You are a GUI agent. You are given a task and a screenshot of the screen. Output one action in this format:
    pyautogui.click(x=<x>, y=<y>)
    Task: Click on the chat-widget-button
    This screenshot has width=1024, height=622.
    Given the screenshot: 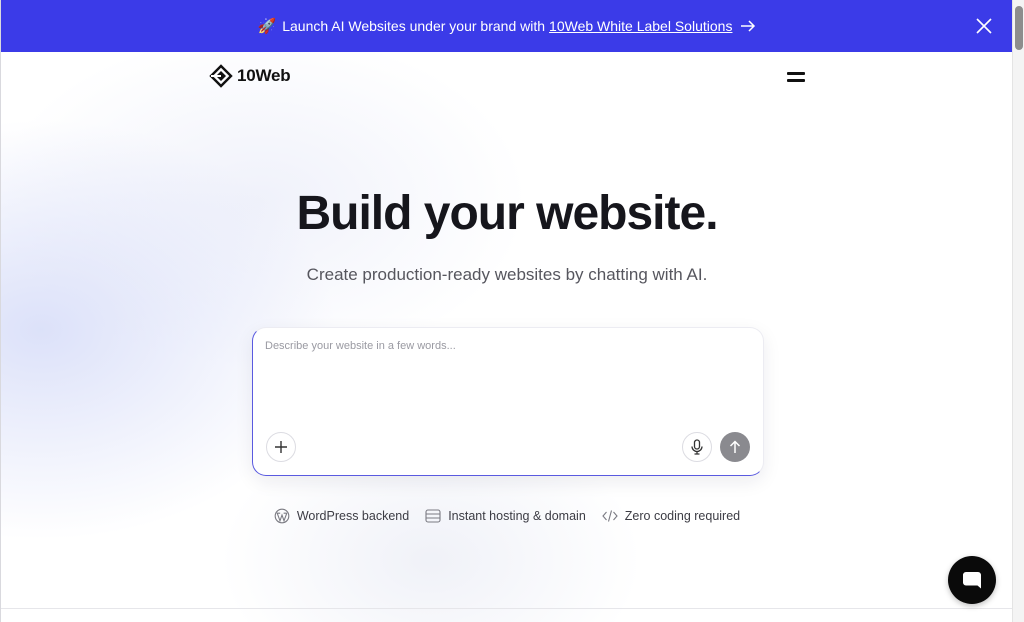 What is the action you would take?
    pyautogui.click(x=972, y=580)
    